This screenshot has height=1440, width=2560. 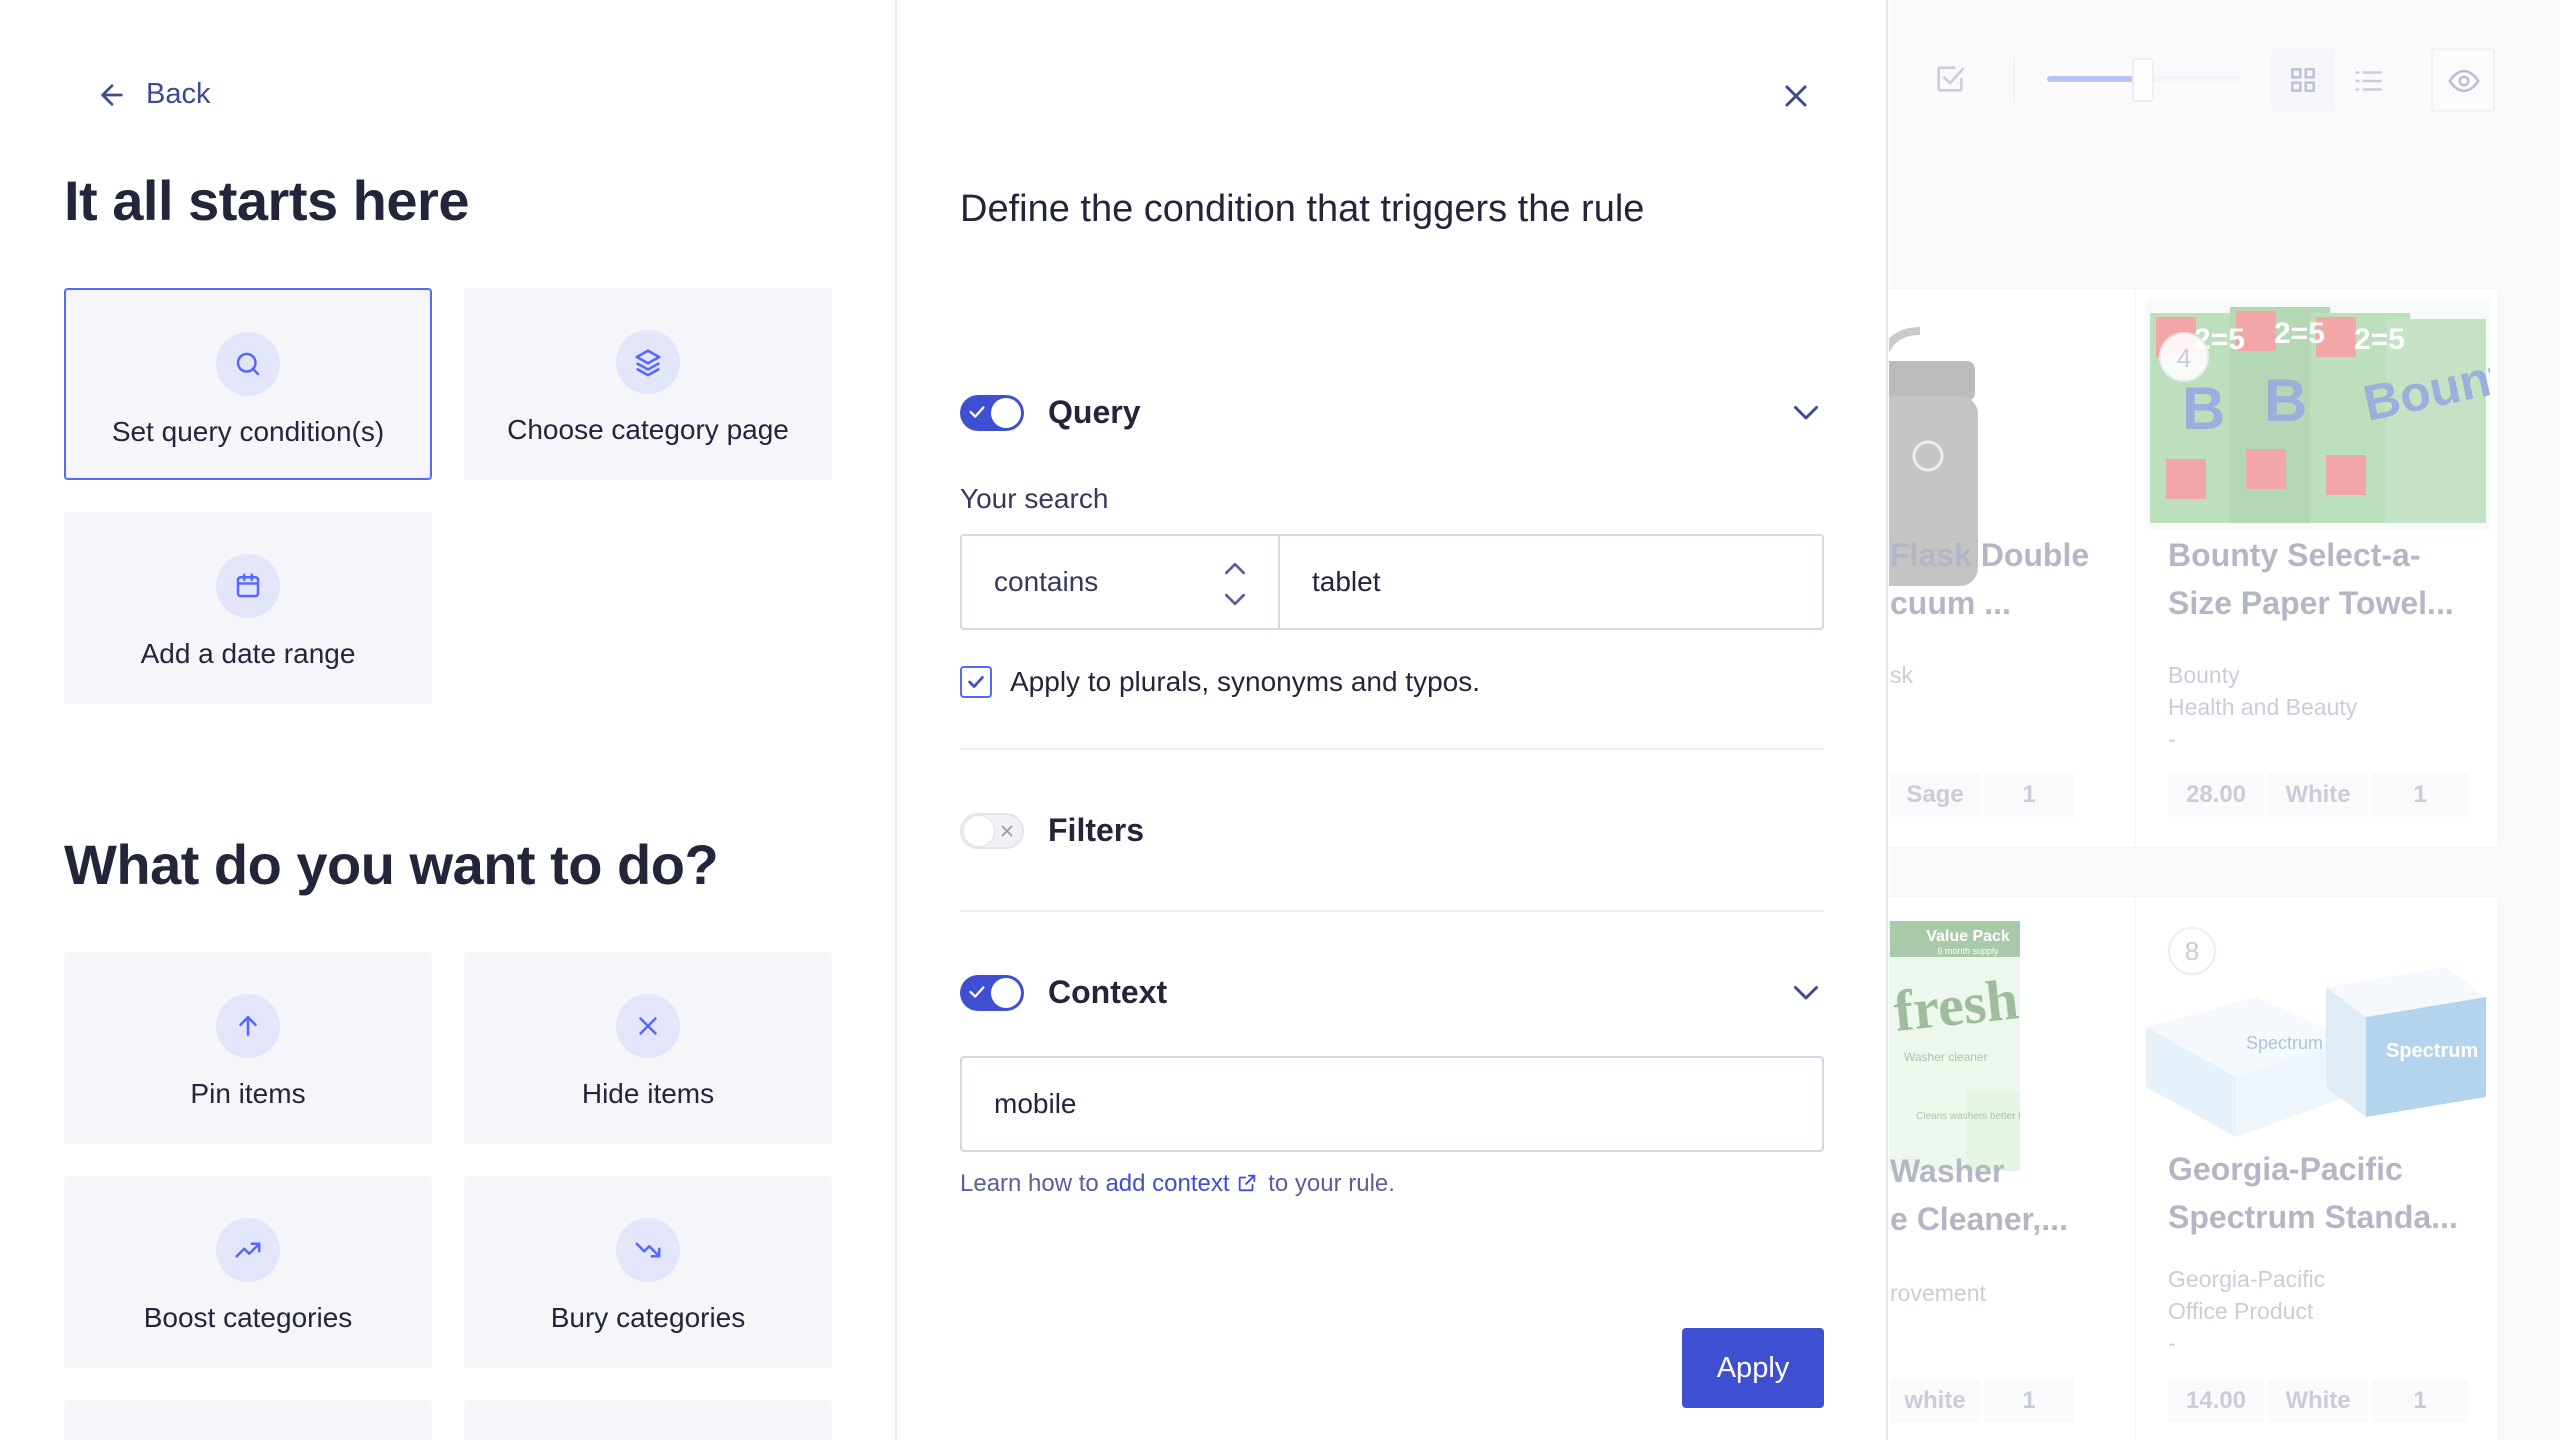 I want to click on card-label: Boost categories, so click(x=248, y=1317).